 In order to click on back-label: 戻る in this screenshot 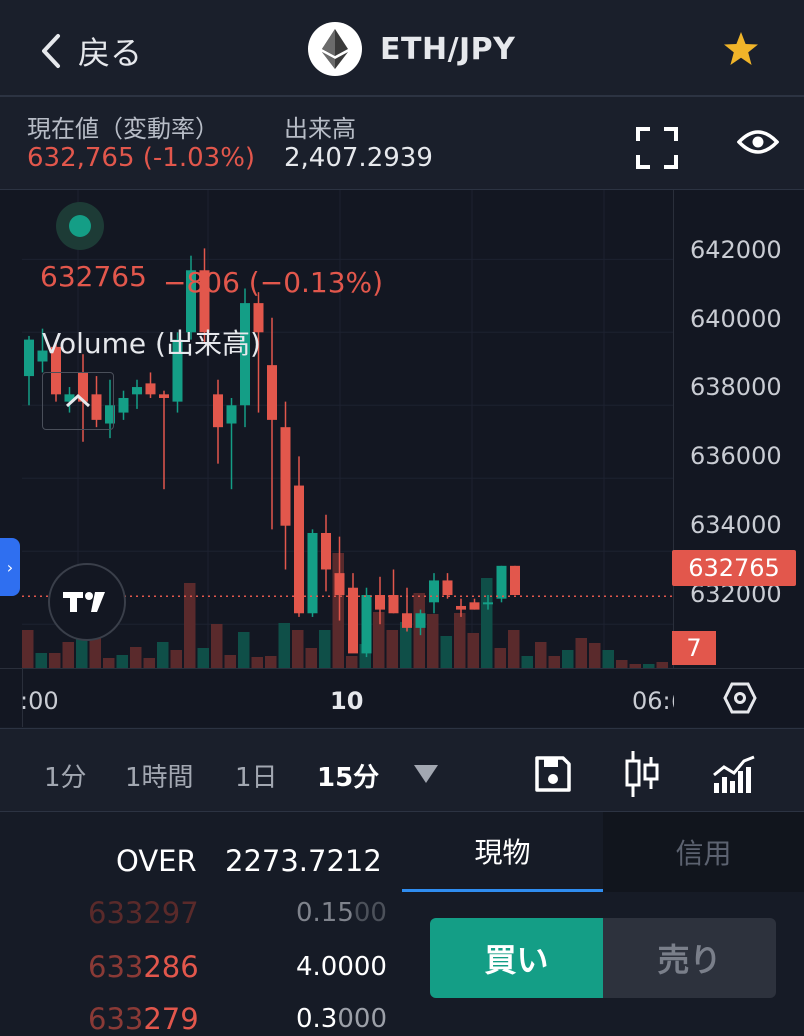, I will do `click(110, 53)`.